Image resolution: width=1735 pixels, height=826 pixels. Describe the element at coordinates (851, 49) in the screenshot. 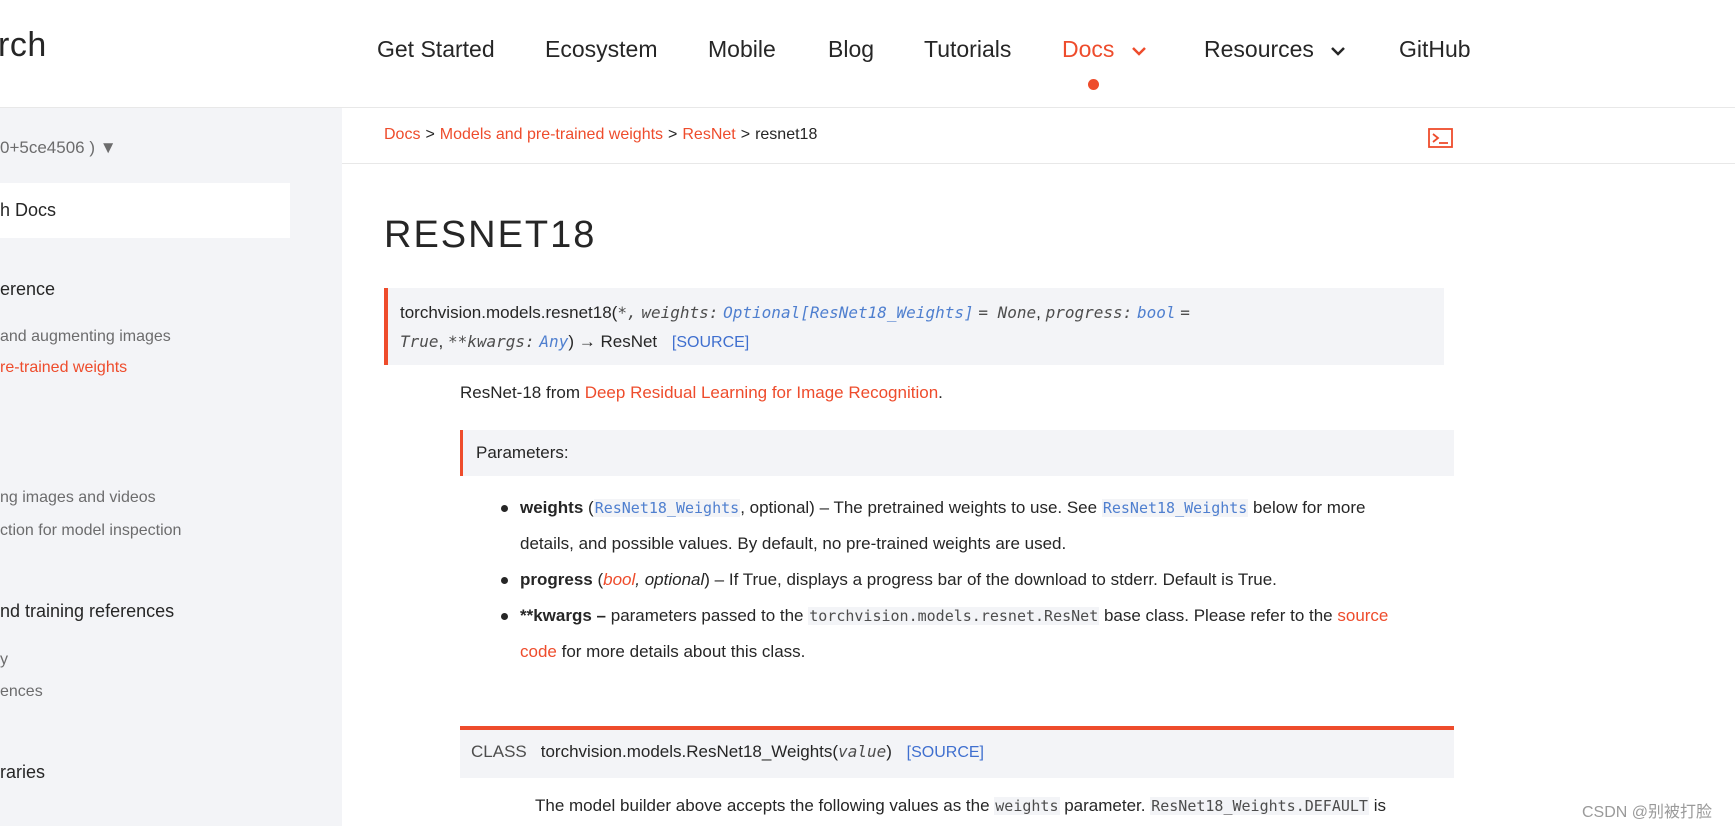

I see `nav-blog: Blog` at that location.